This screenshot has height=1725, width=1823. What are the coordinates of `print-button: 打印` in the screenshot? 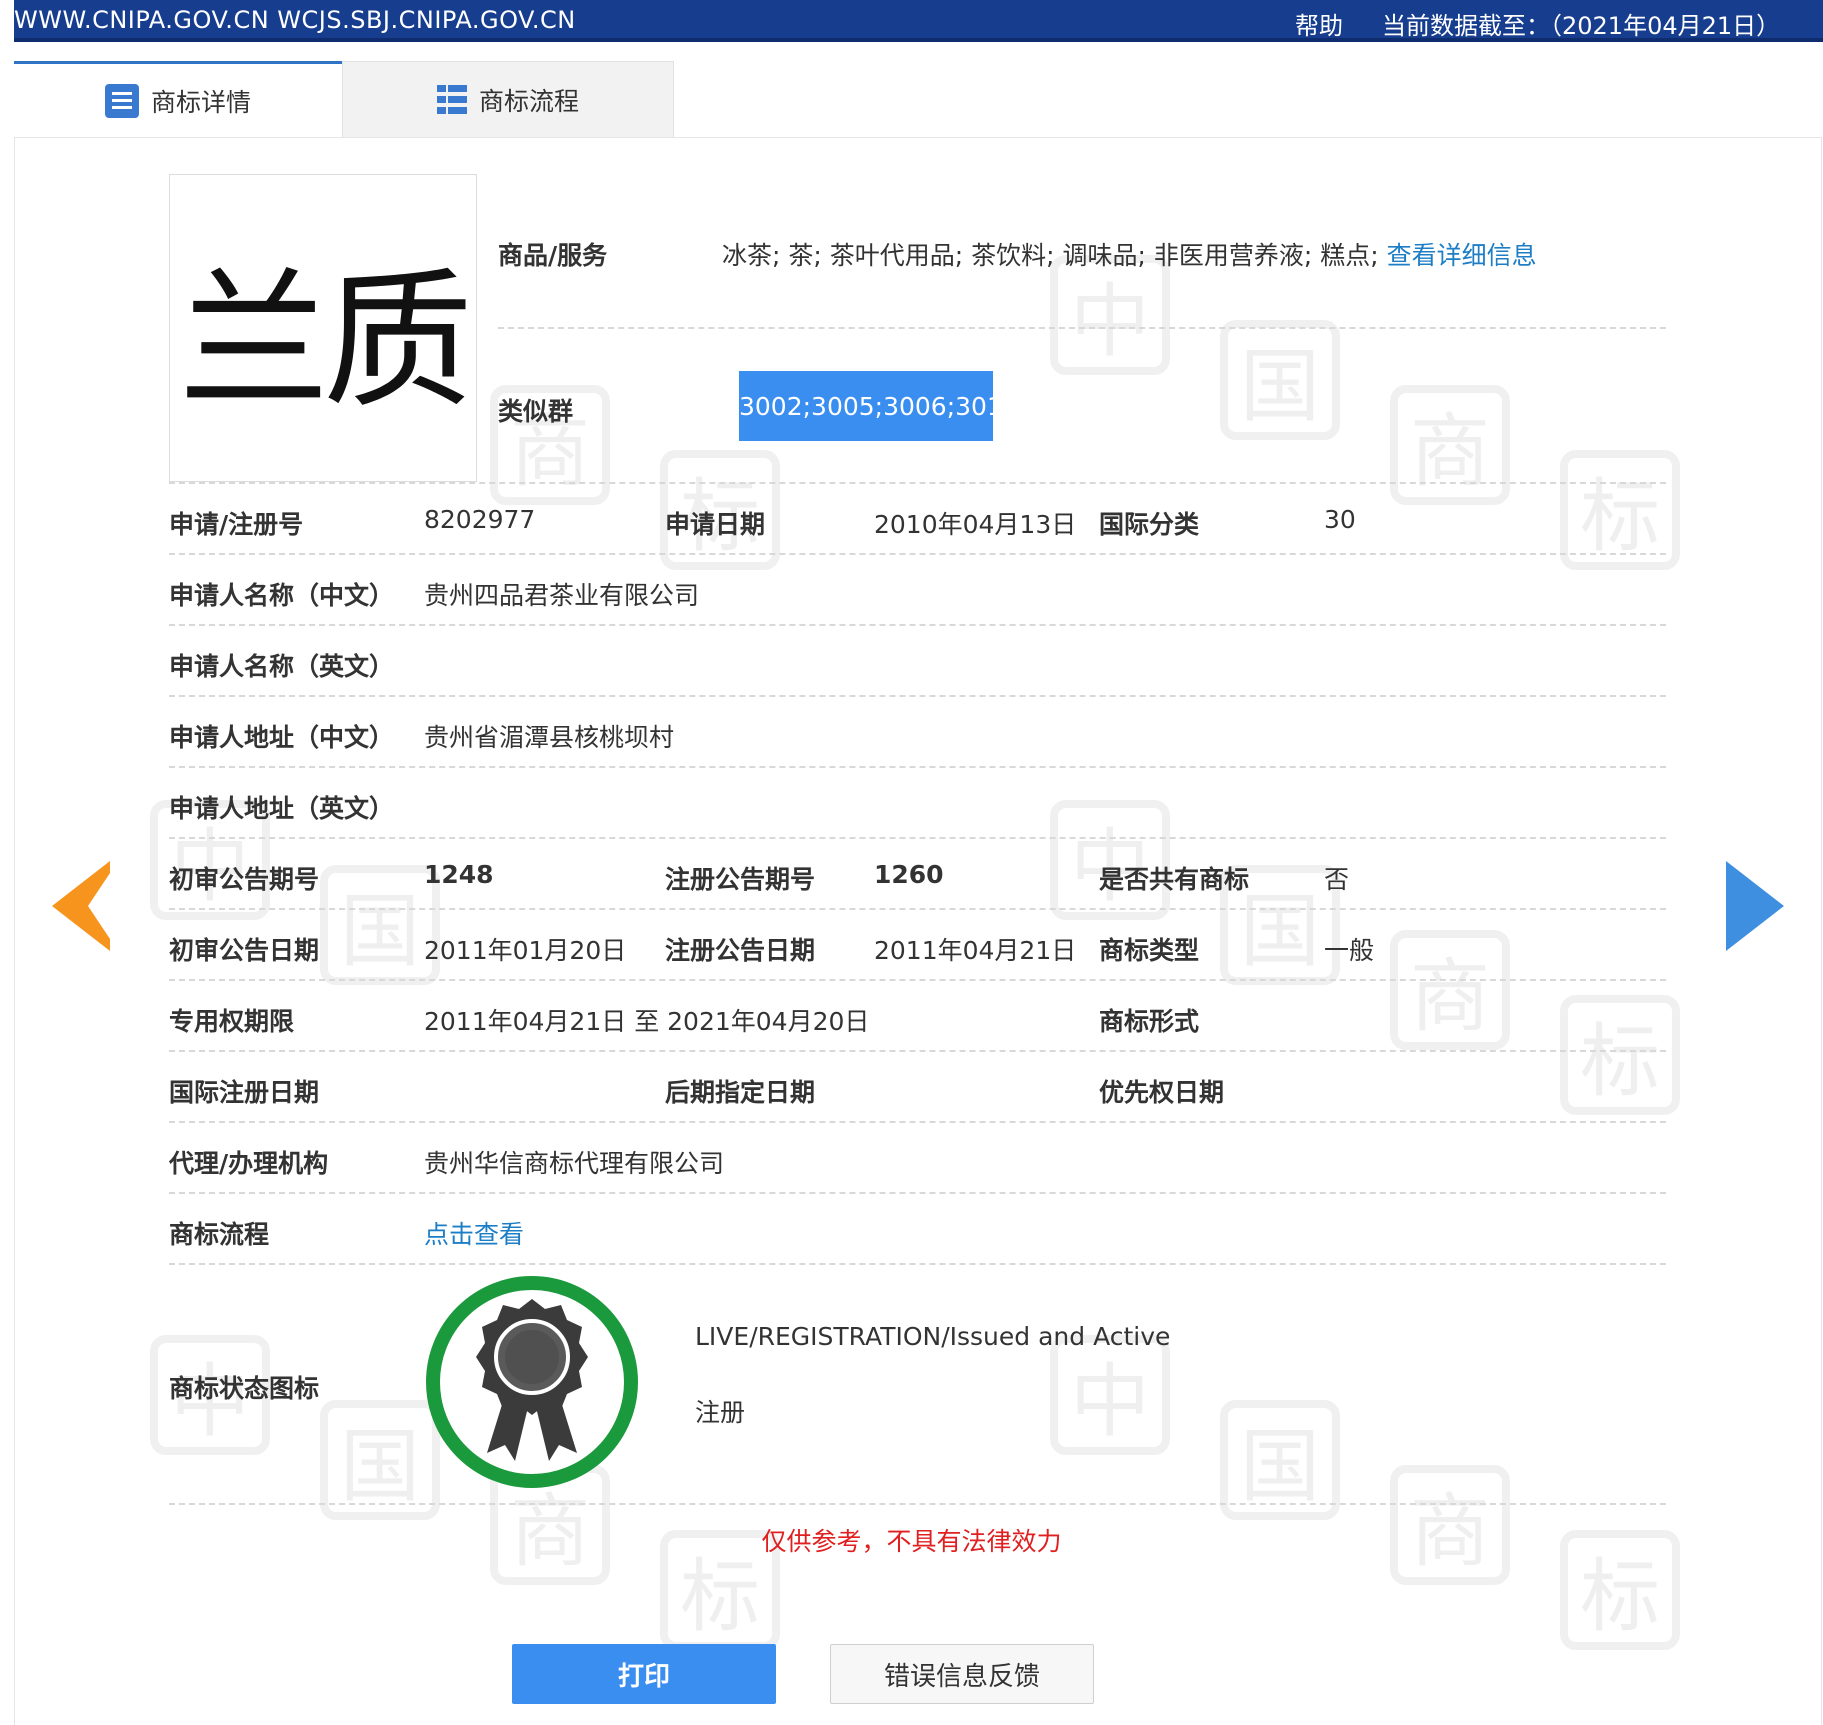 It's located at (644, 1674).